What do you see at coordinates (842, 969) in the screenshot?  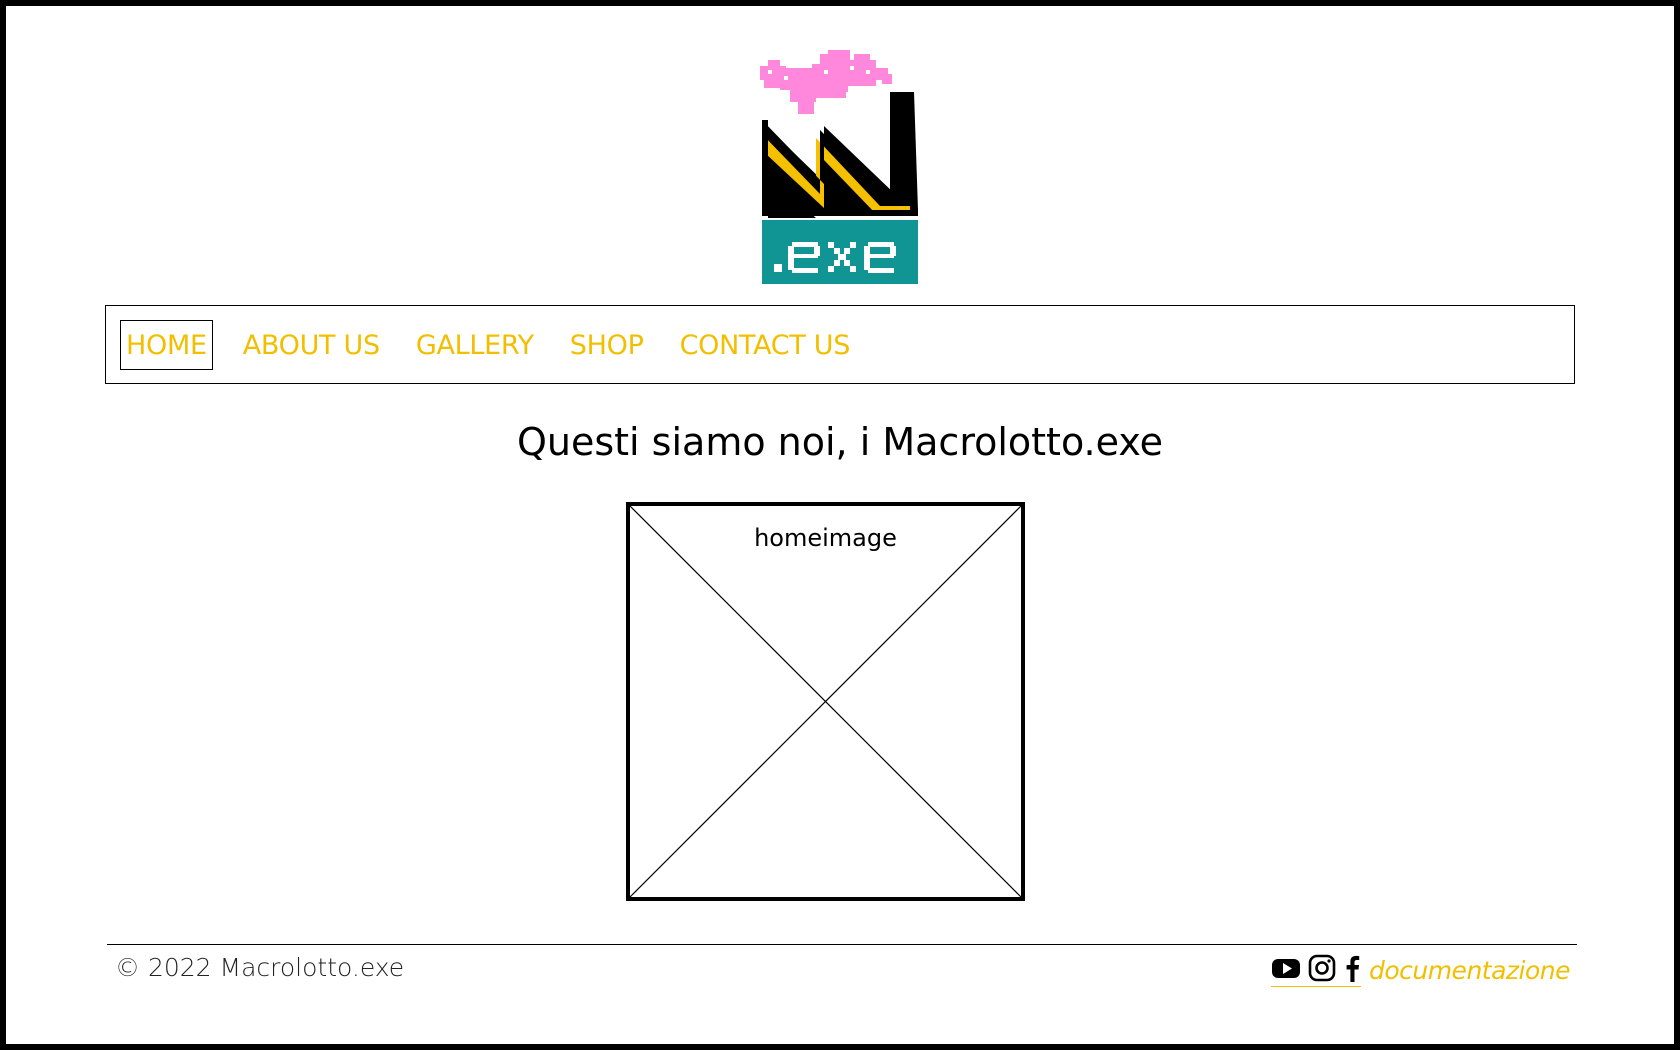 I see `site-footer: © 2022 Macrolotto.exe documentazione` at bounding box center [842, 969].